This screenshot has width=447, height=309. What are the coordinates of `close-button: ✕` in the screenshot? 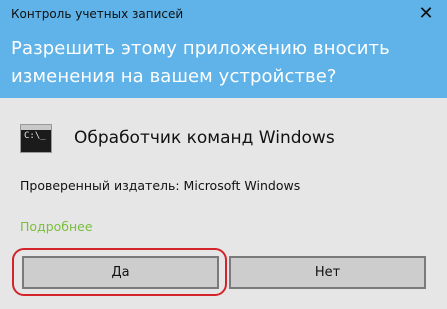 It's located at (426, 14).